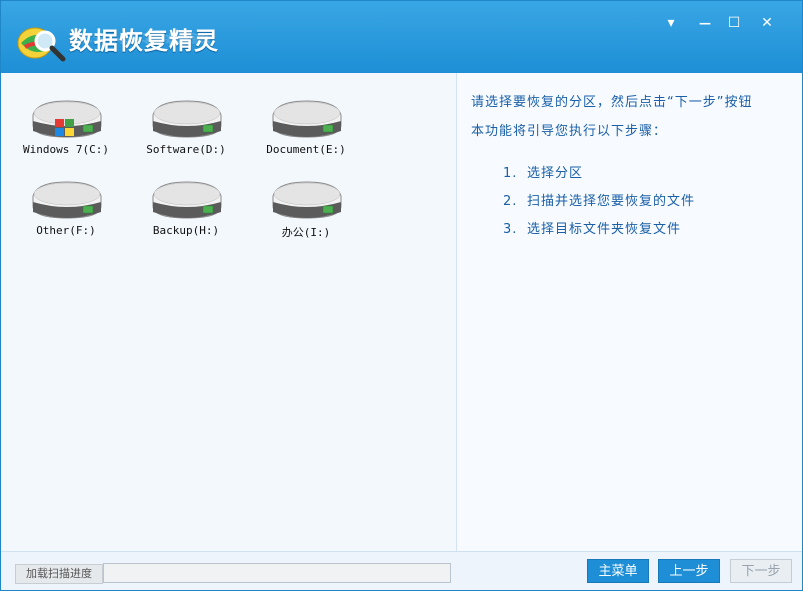  Describe the element at coordinates (401, 37) in the screenshot. I see `title-bar: 数据恢复精灵 数据恢复精灵 ▾ — ☐ ✕` at that location.